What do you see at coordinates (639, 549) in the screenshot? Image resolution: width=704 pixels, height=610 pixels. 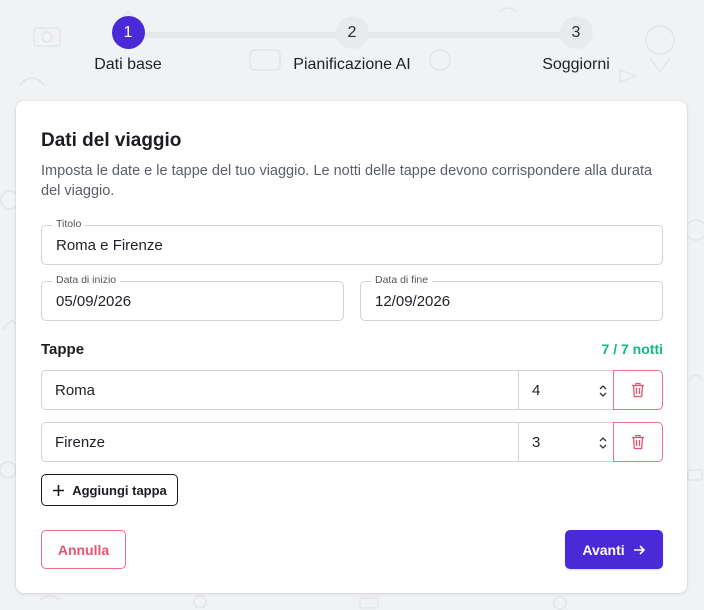 I see `arrow-right-icon` at bounding box center [639, 549].